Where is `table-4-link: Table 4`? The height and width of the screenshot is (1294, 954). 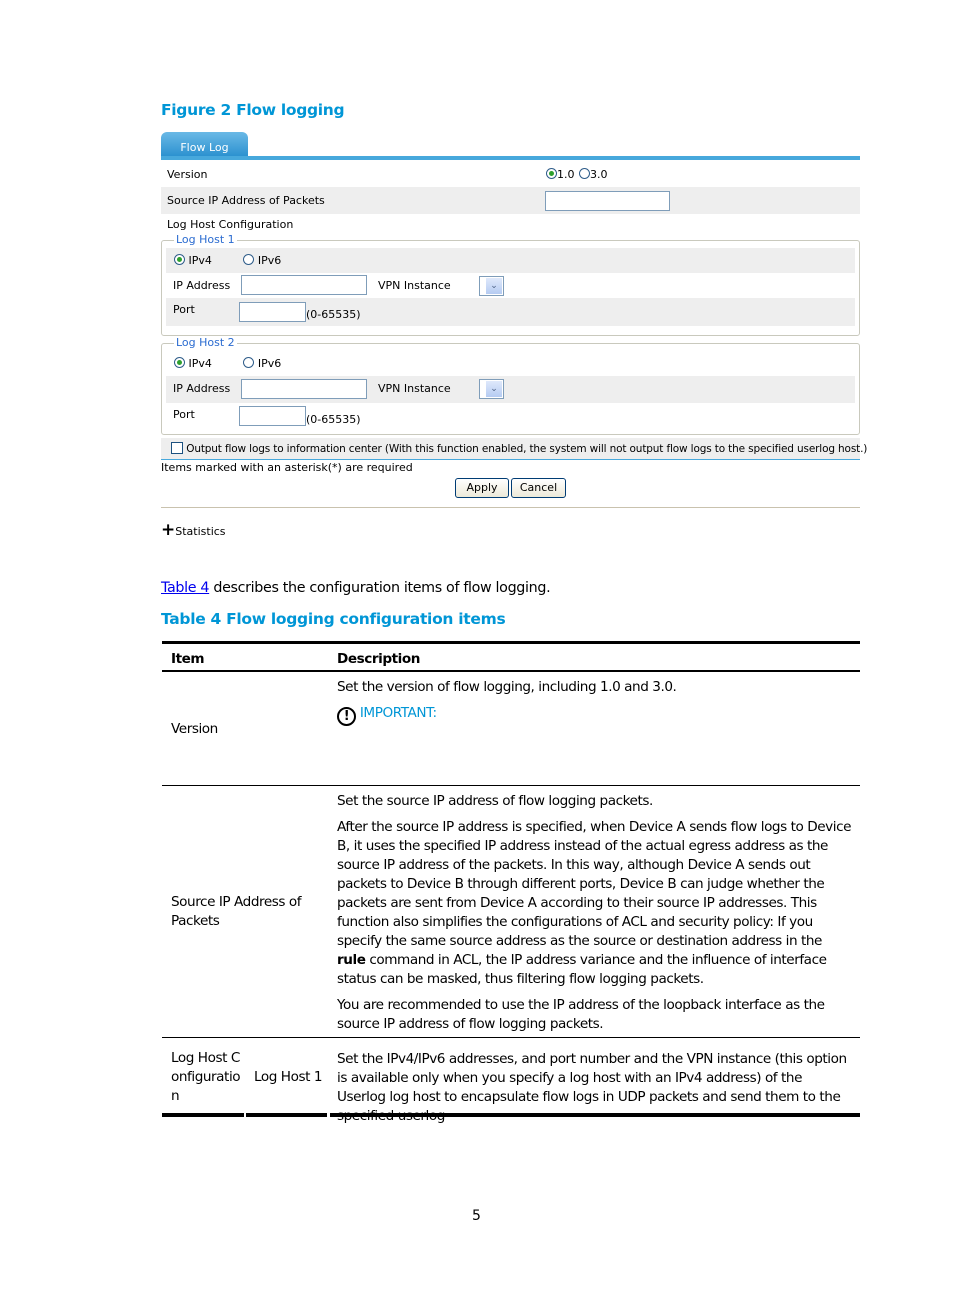
table-4-link: Table 4 is located at coordinates (185, 588).